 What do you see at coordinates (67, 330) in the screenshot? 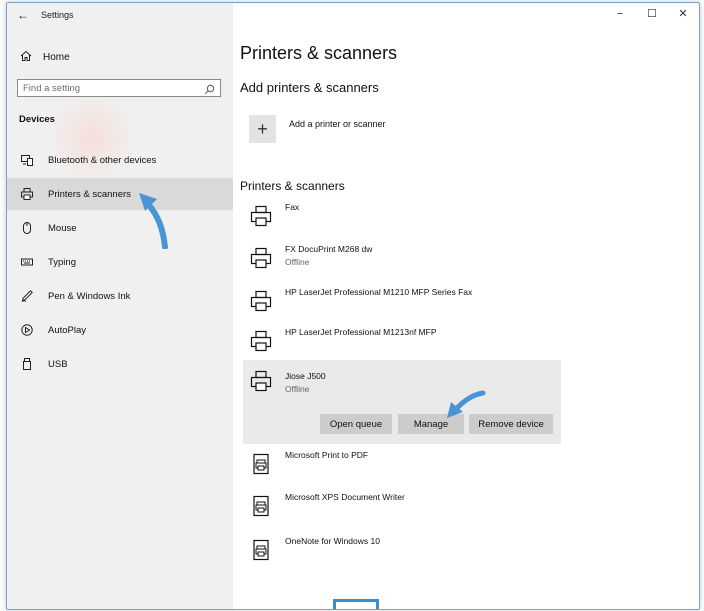
I see `sidebar-item-label: AutoPlay` at bounding box center [67, 330].